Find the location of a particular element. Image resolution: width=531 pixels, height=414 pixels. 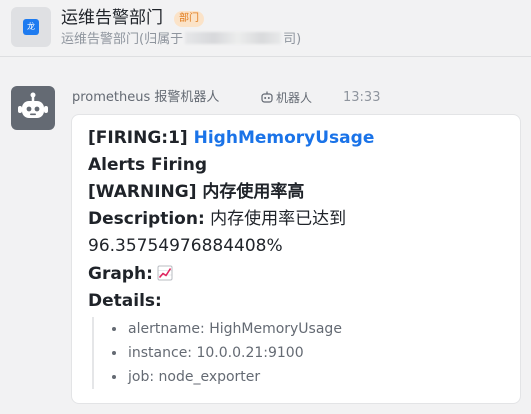

robot-icon is located at coordinates (33, 105).